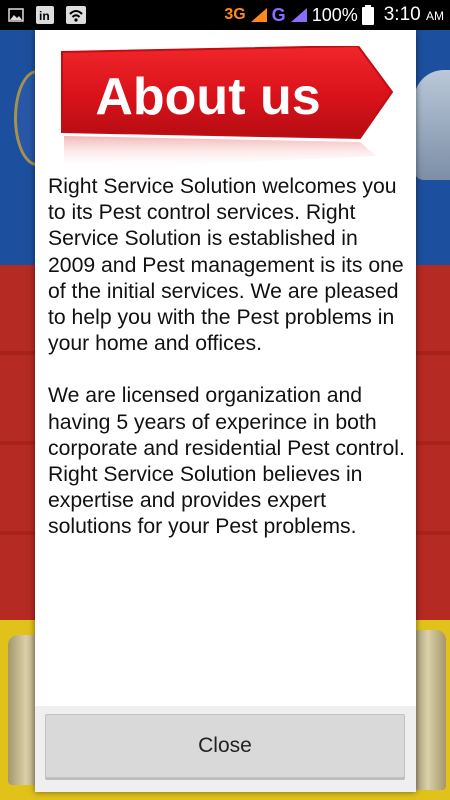  What do you see at coordinates (278, 14) in the screenshot?
I see `network-g-label: G` at bounding box center [278, 14].